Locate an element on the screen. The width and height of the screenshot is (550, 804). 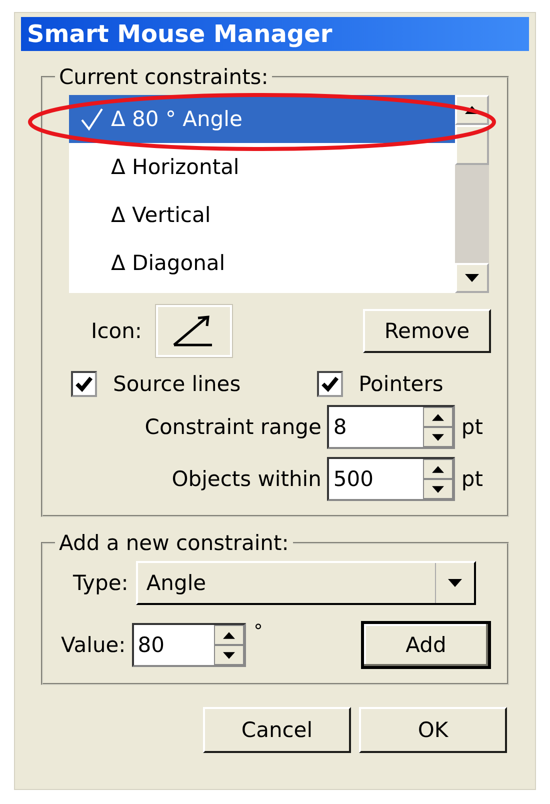
item-label: Δ 80 ° Angle is located at coordinates (176, 119).